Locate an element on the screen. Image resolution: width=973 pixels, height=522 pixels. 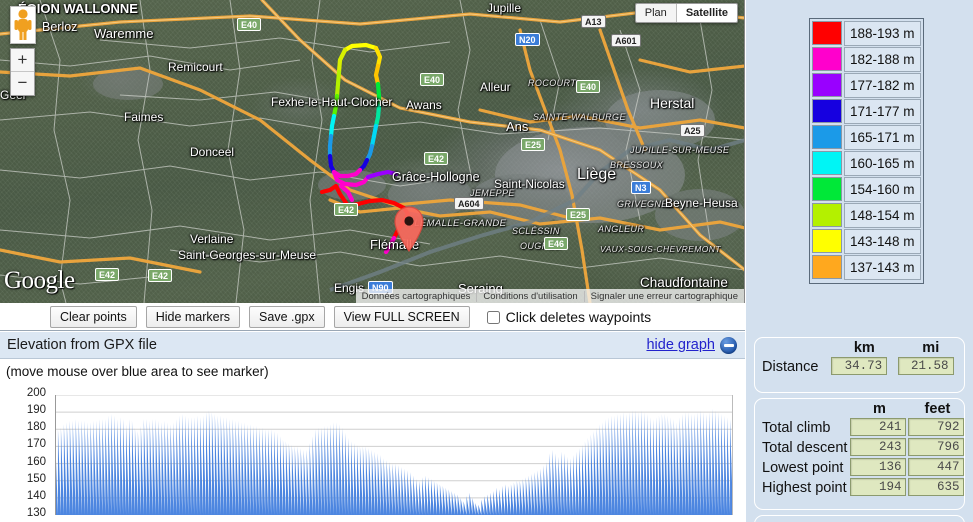
elevation-title: Elevation from GPX file is located at coordinates (82, 345).